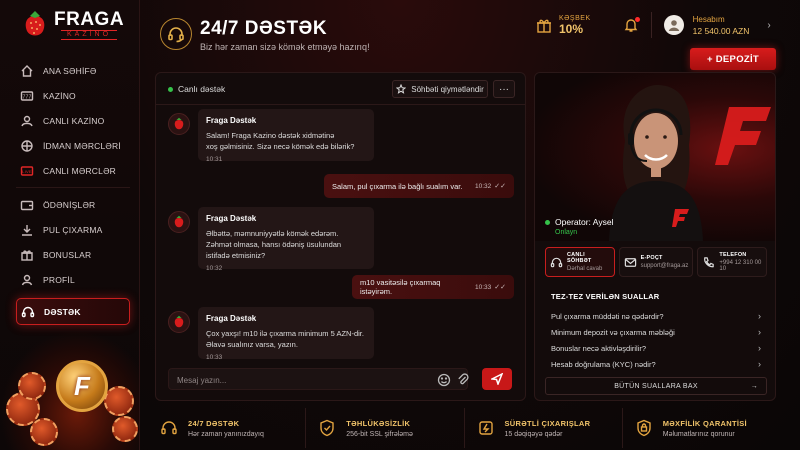 Image resolution: width=800 pixels, height=450 pixels. Describe the element at coordinates (733, 255) in the screenshot. I see `contact-label: TELEFON` at that location.